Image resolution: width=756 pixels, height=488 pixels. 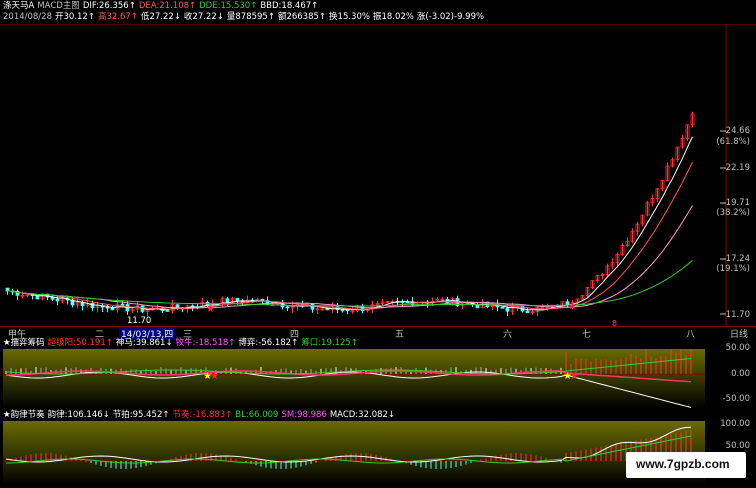 What do you see at coordinates (304, 415) in the screenshot?
I see `rhythm-legend-item-5: SM:98.986` at bounding box center [304, 415].